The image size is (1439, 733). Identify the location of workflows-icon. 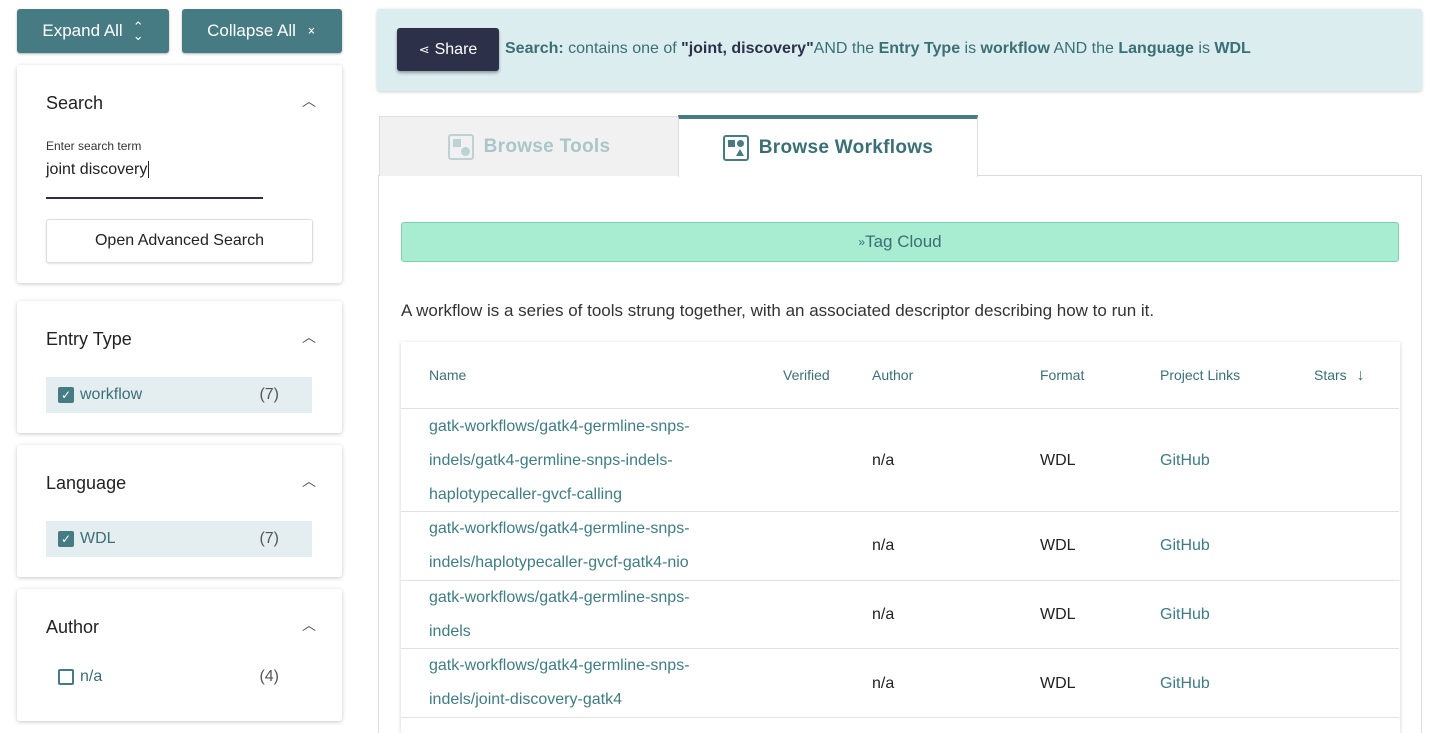
(735, 148).